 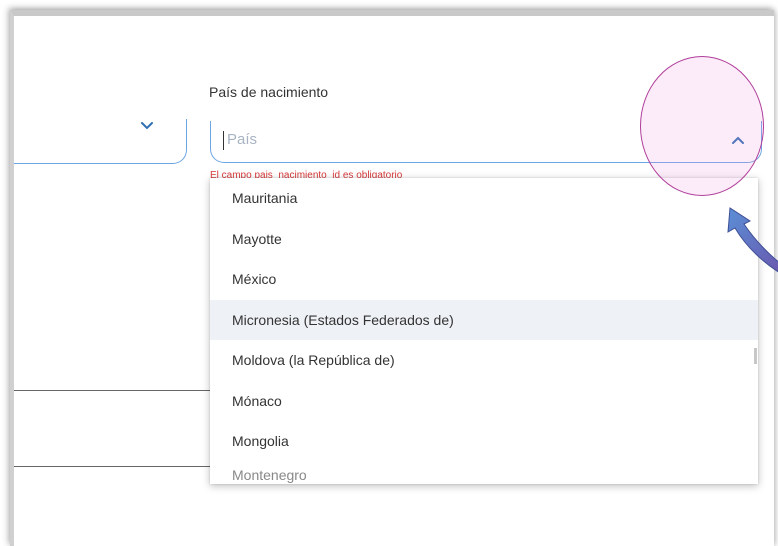 I want to click on scrollbar-thumb, so click(x=755, y=356).